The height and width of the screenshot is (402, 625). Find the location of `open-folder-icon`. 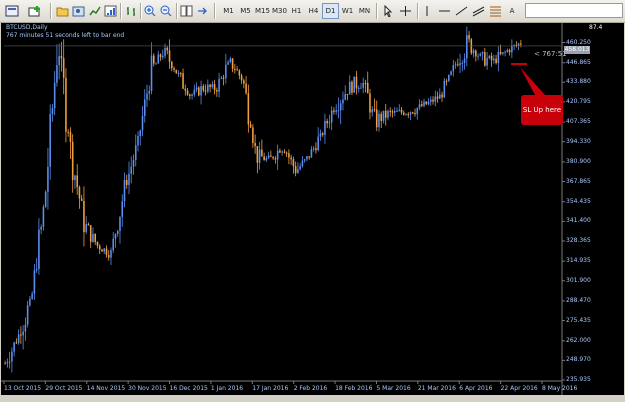

open-folder-icon is located at coordinates (62, 11).